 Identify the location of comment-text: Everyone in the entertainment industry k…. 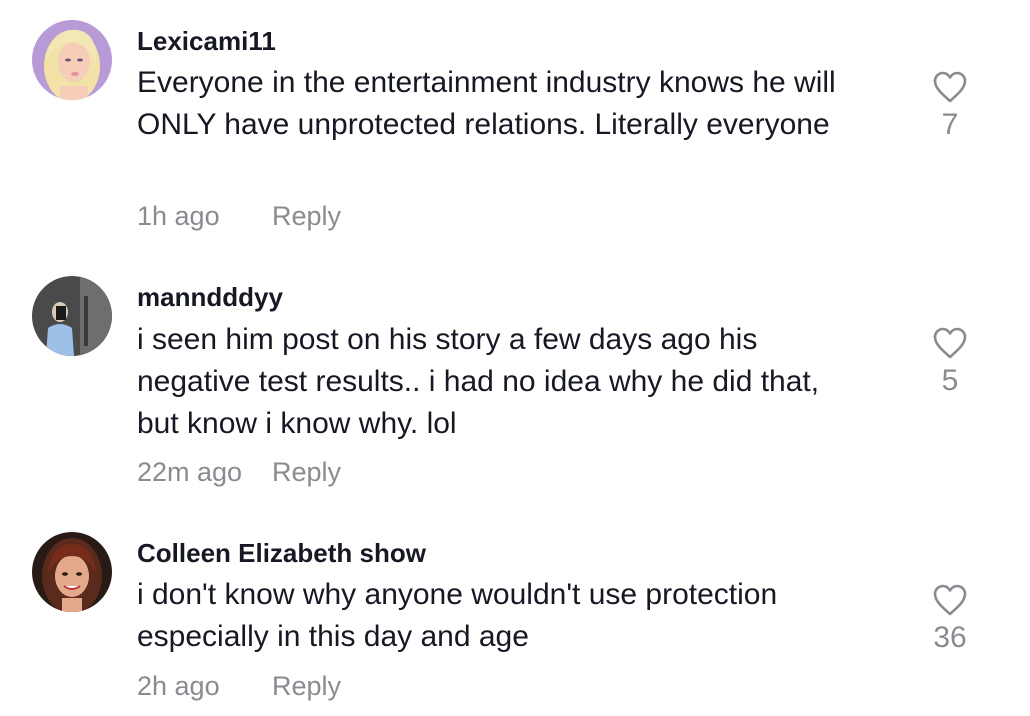
(486, 103).